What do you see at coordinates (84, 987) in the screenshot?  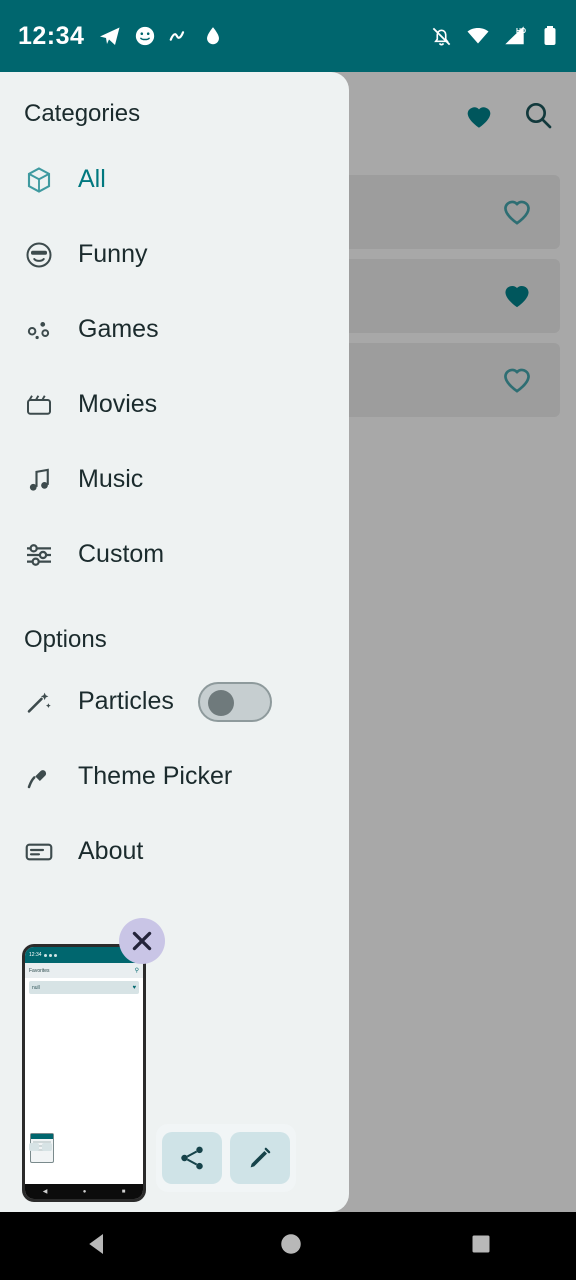 I see `preview-card: null ♥` at bounding box center [84, 987].